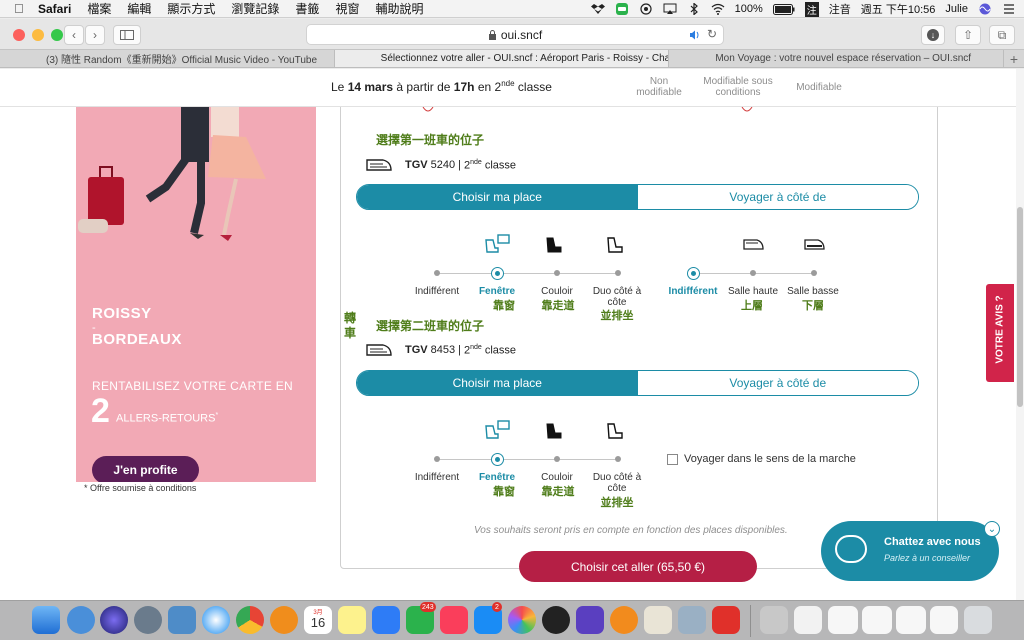 The image size is (1024, 640). Describe the element at coordinates (638, 566) in the screenshot. I see `choose-outbound-button: Choisir cet aller (65,50 €)` at that location.